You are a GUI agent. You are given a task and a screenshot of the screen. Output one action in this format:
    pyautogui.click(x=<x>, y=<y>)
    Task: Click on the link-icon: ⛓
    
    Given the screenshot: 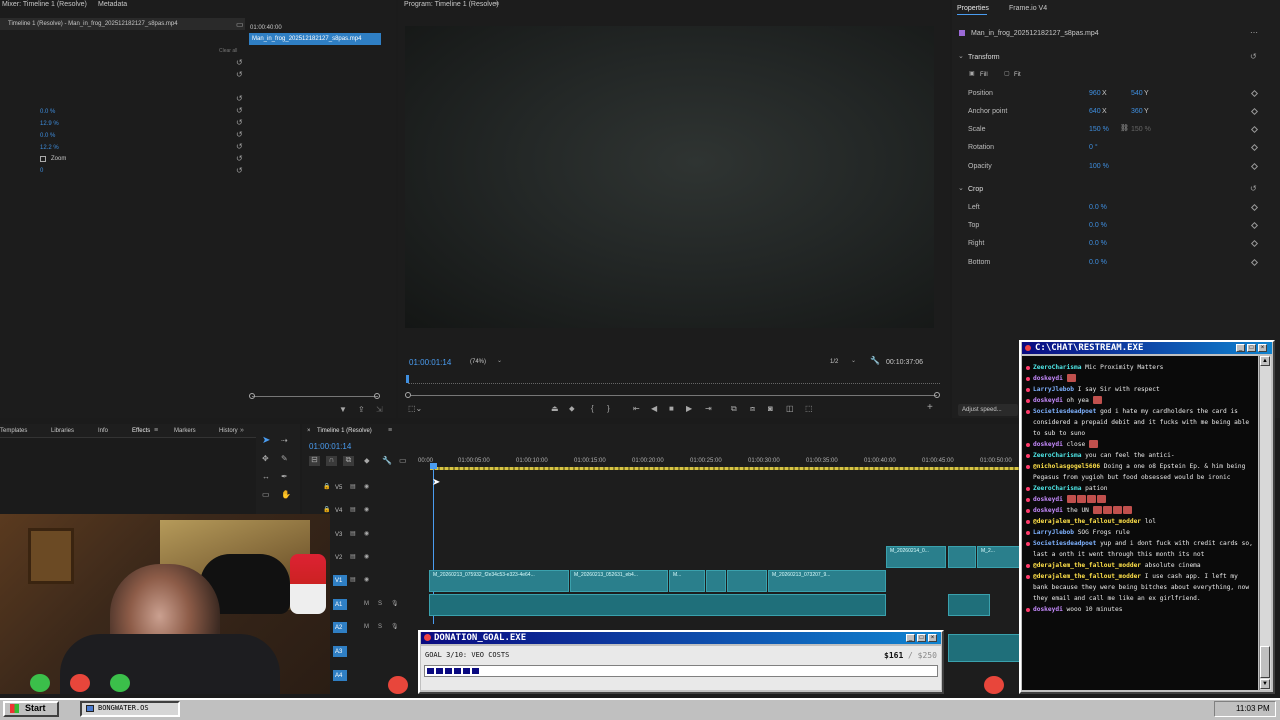 What is the action you would take?
    pyautogui.click(x=1124, y=128)
    